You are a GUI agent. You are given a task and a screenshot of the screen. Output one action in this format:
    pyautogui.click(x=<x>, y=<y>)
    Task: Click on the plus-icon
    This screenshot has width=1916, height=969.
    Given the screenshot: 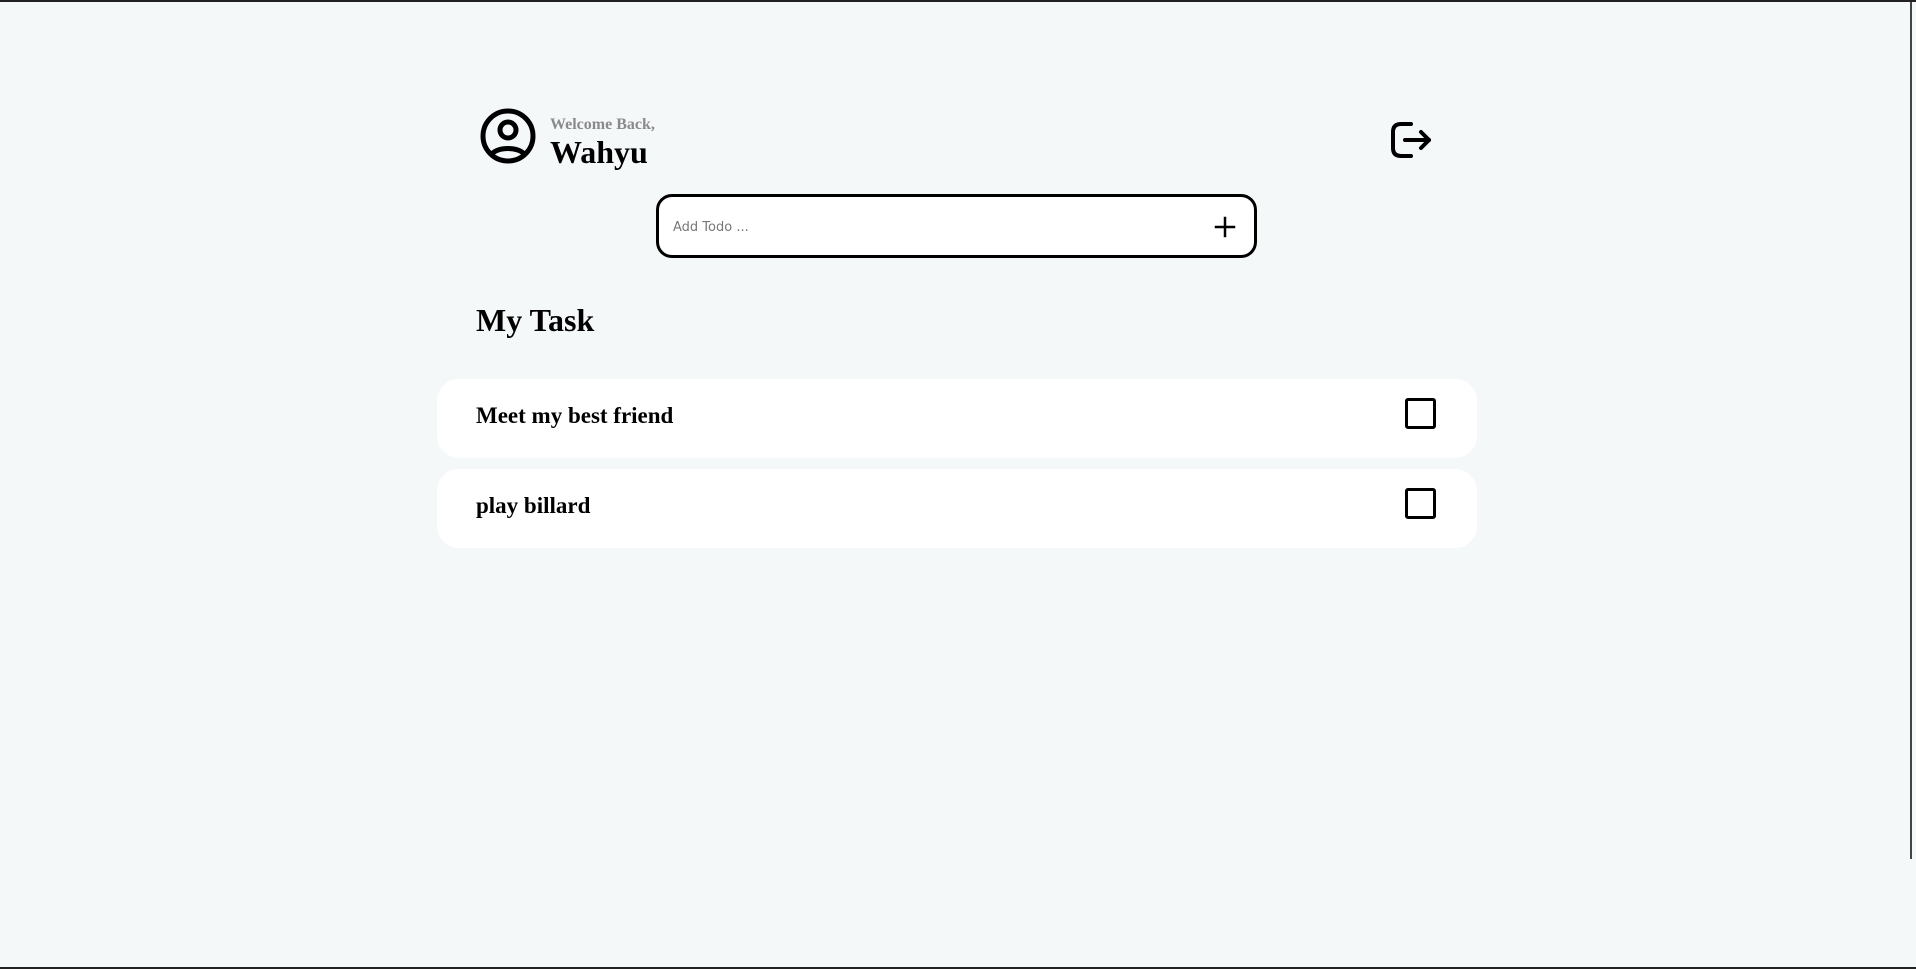 What is the action you would take?
    pyautogui.click(x=1225, y=227)
    